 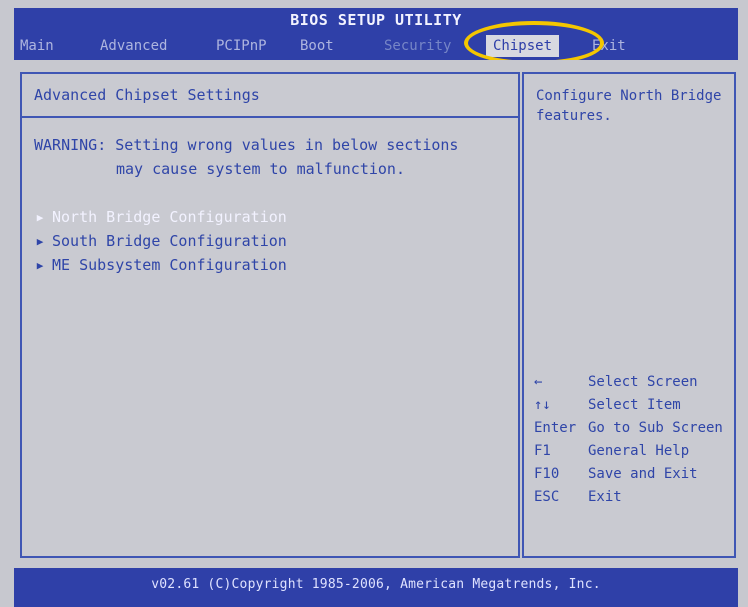 I want to click on submenu-label: South Bridge Configuration, so click(x=169, y=241).